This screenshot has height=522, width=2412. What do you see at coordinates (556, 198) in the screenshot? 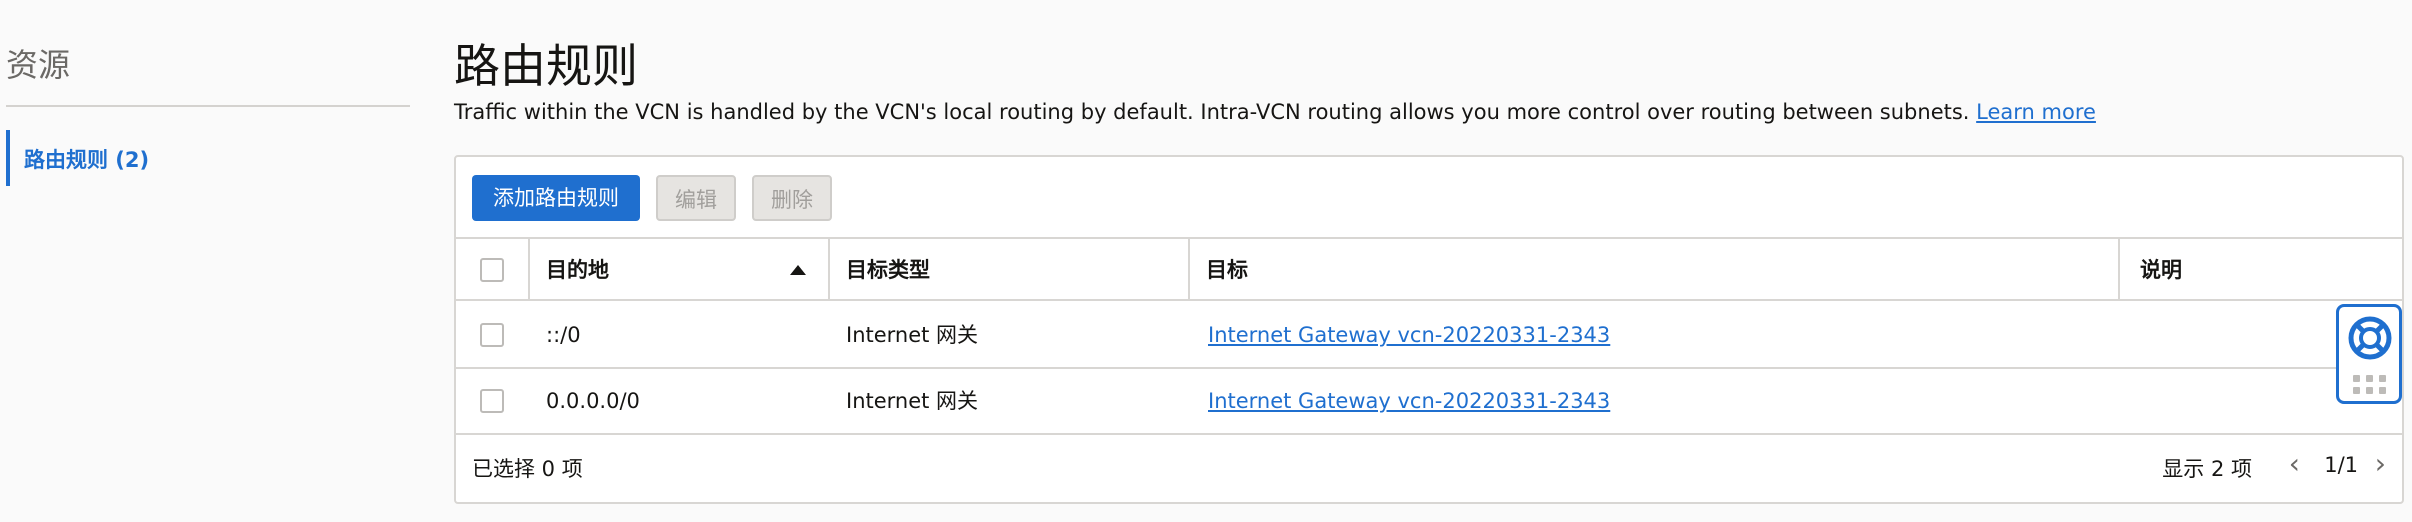
I see `add-route-rule-button: 添加路由规则` at bounding box center [556, 198].